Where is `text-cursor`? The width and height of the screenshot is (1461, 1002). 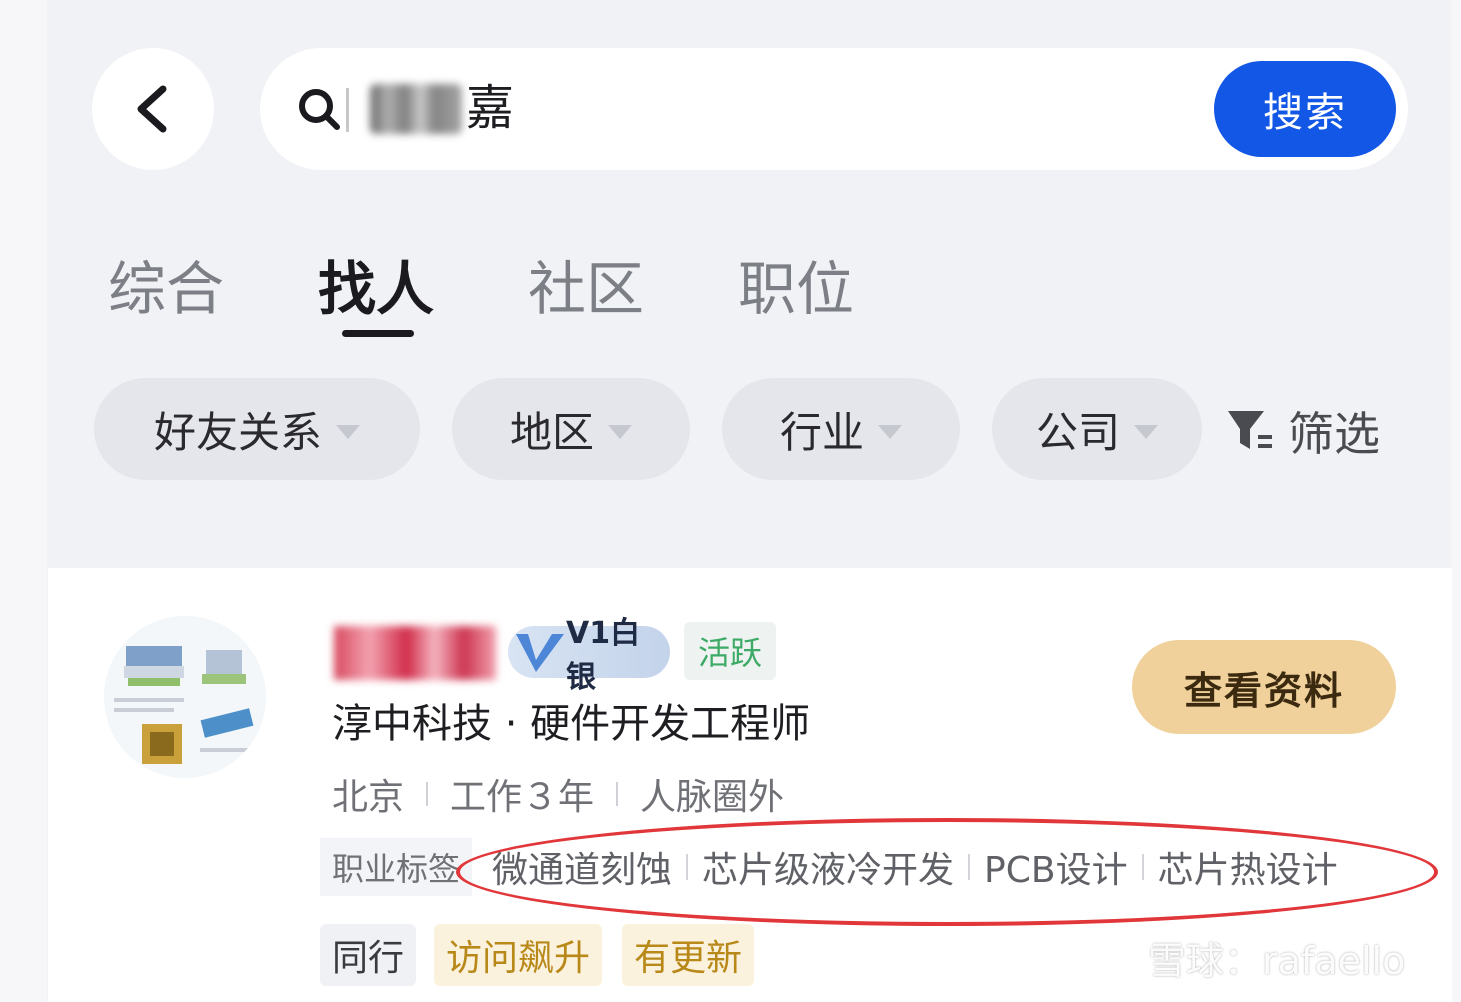
text-cursor is located at coordinates (347, 110).